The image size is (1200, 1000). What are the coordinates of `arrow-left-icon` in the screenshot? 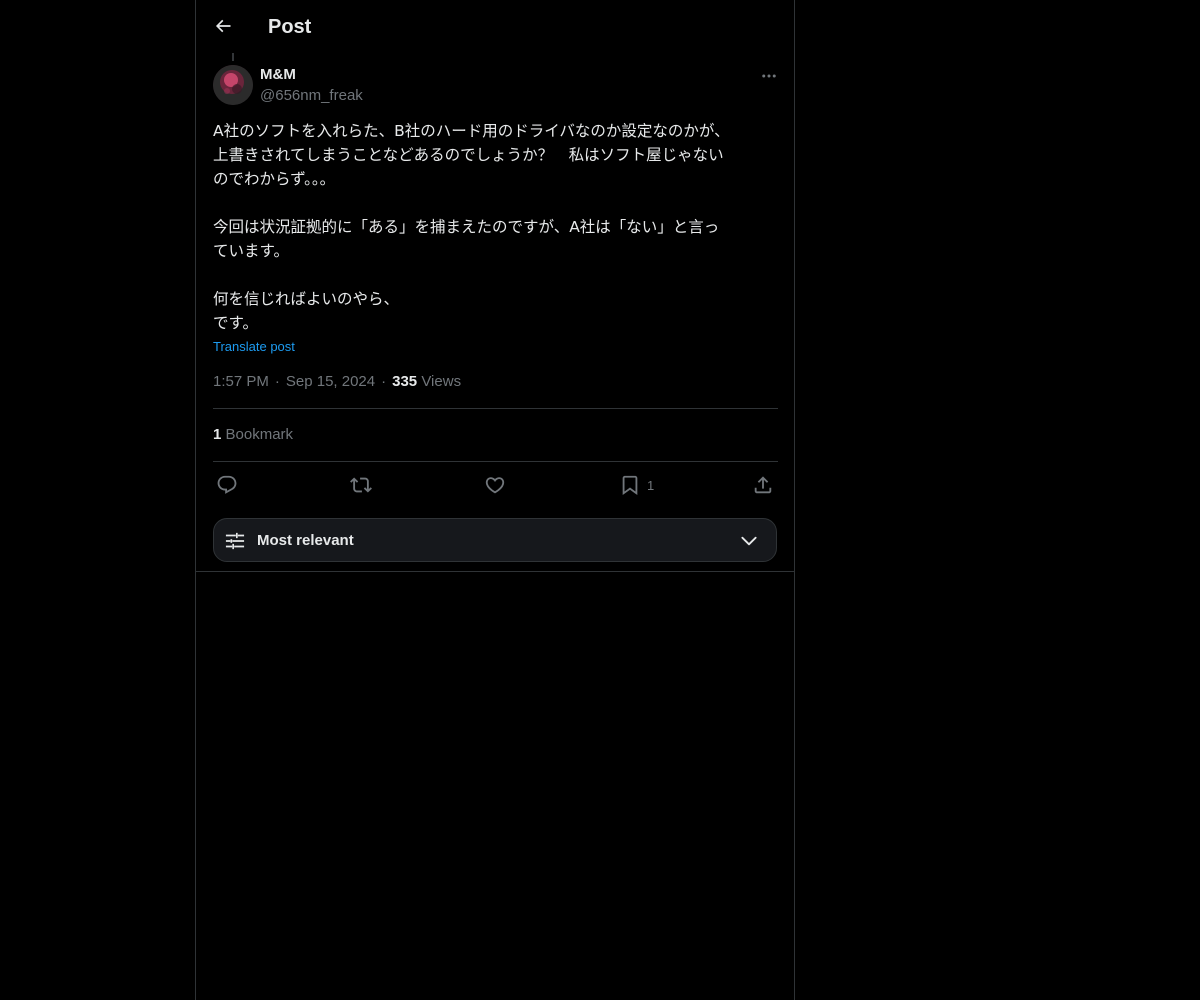 It's located at (223, 26).